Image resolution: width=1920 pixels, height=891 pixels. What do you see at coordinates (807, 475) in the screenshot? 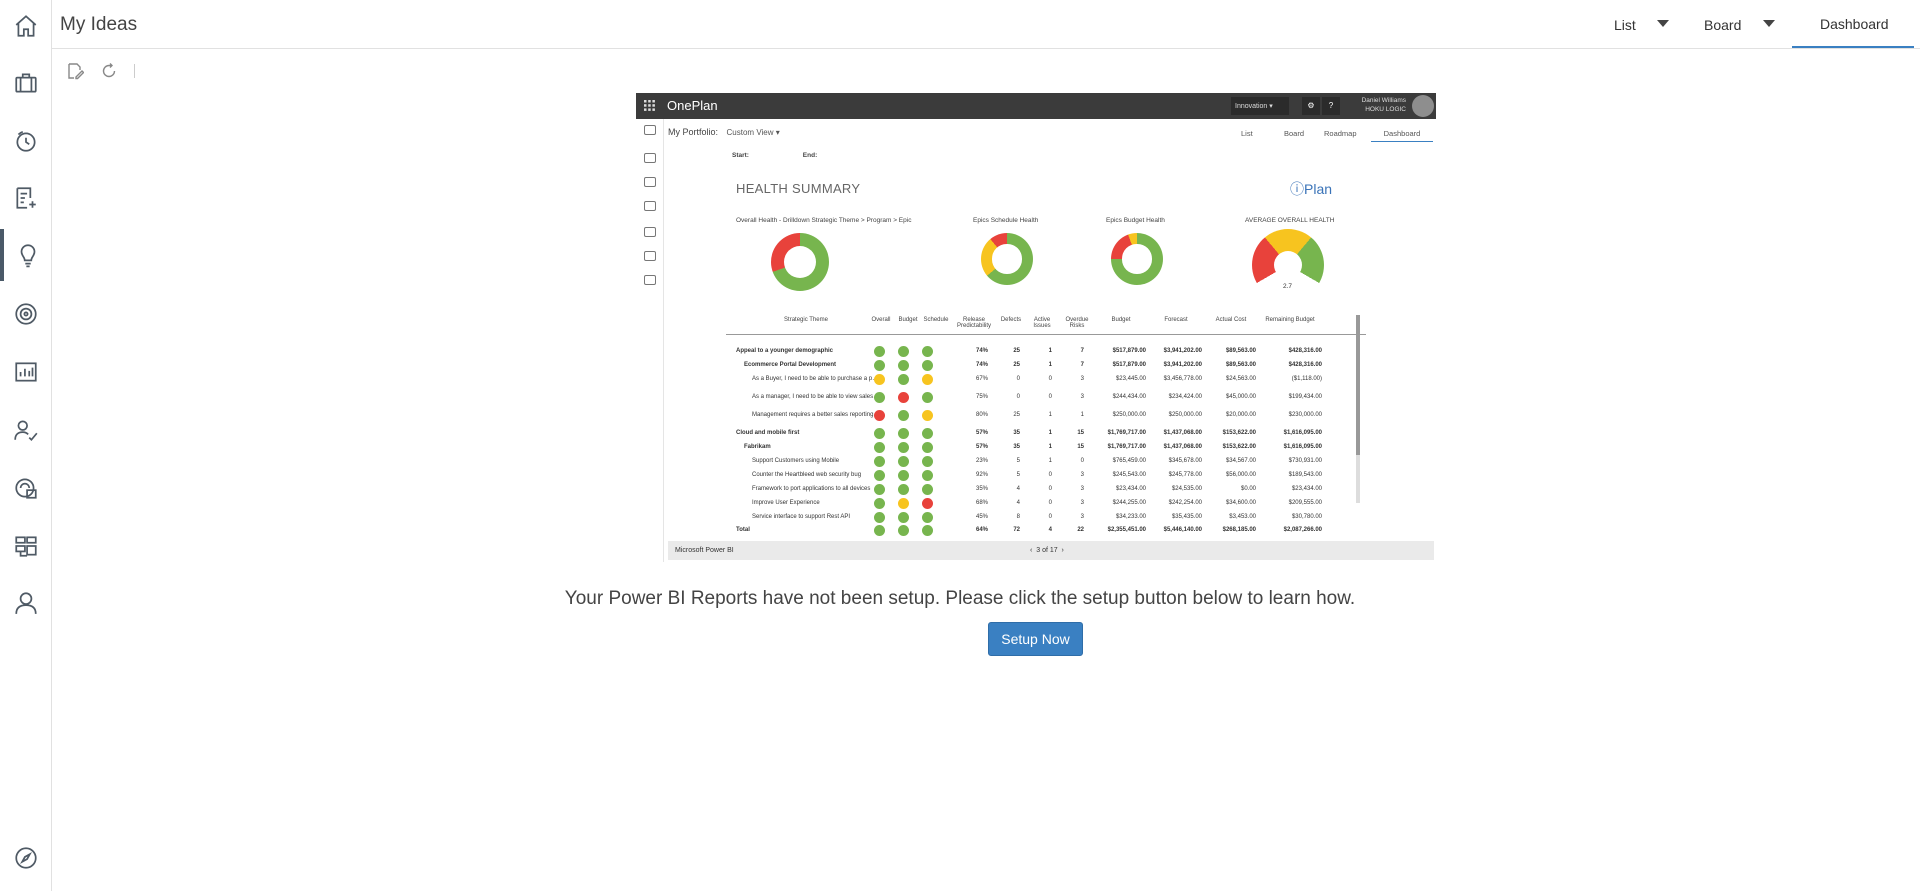
I see `row-name: Counter the Heartbleed web security bug` at bounding box center [807, 475].